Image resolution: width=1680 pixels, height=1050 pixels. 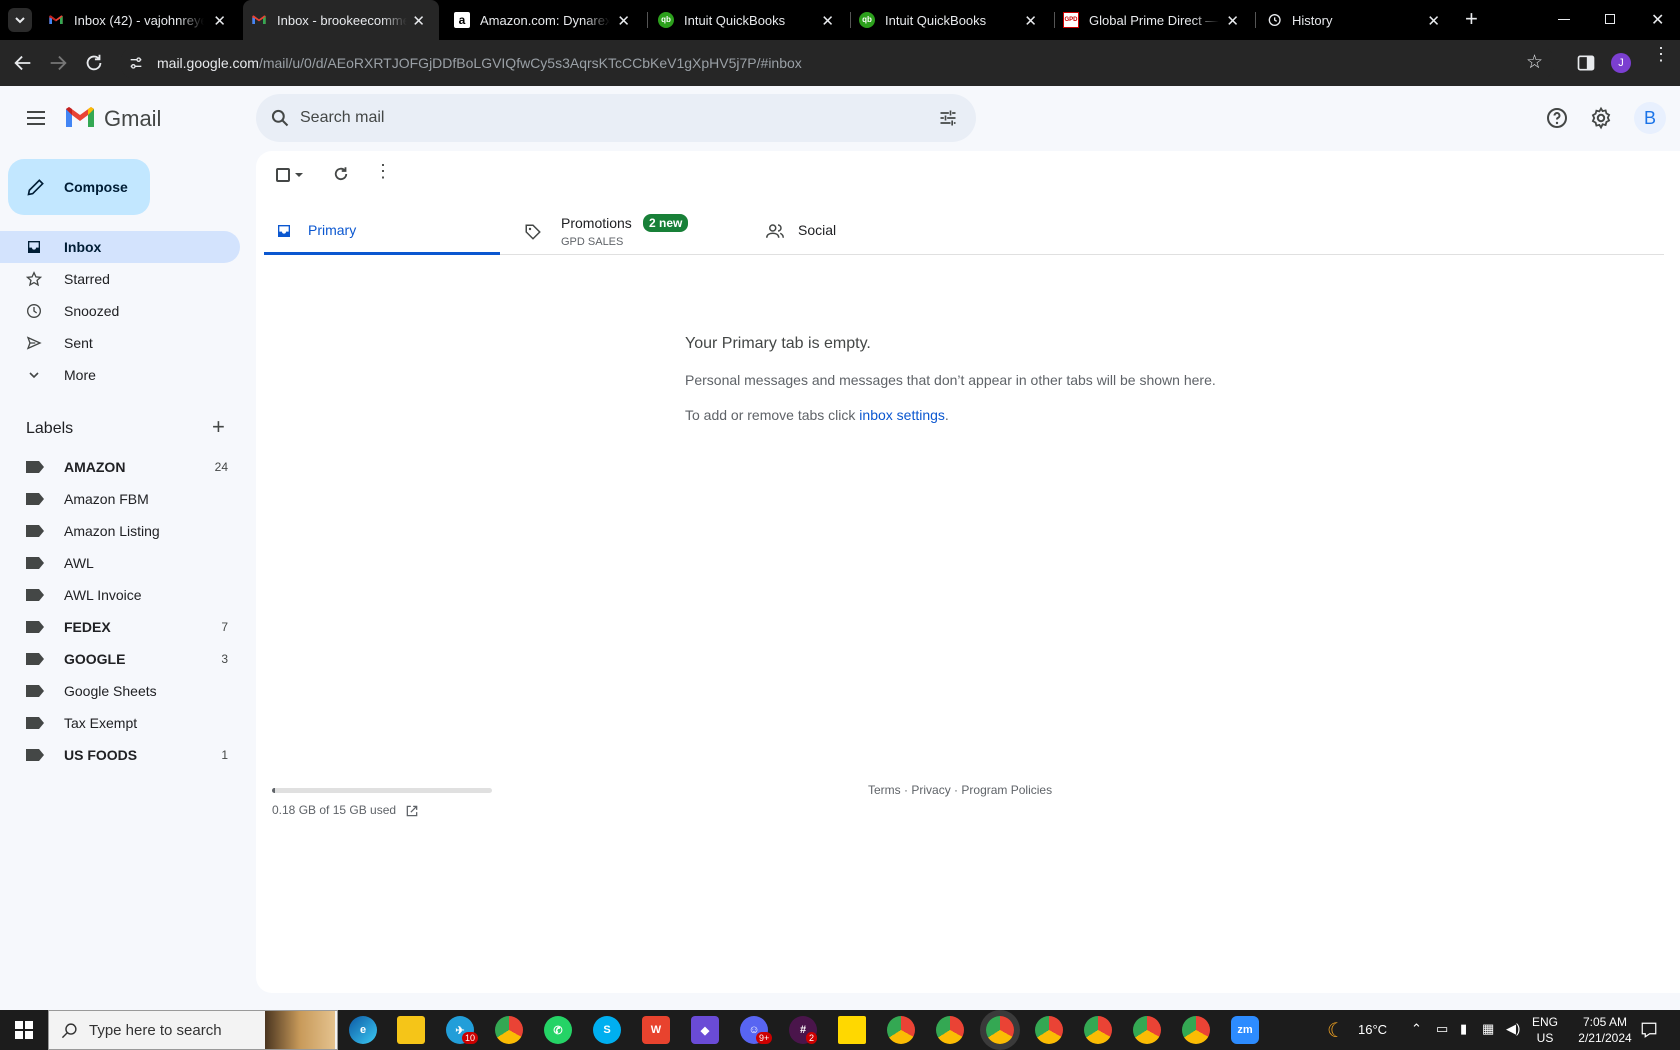 I want to click on label-item: FEDEX 7, so click(x=120, y=627).